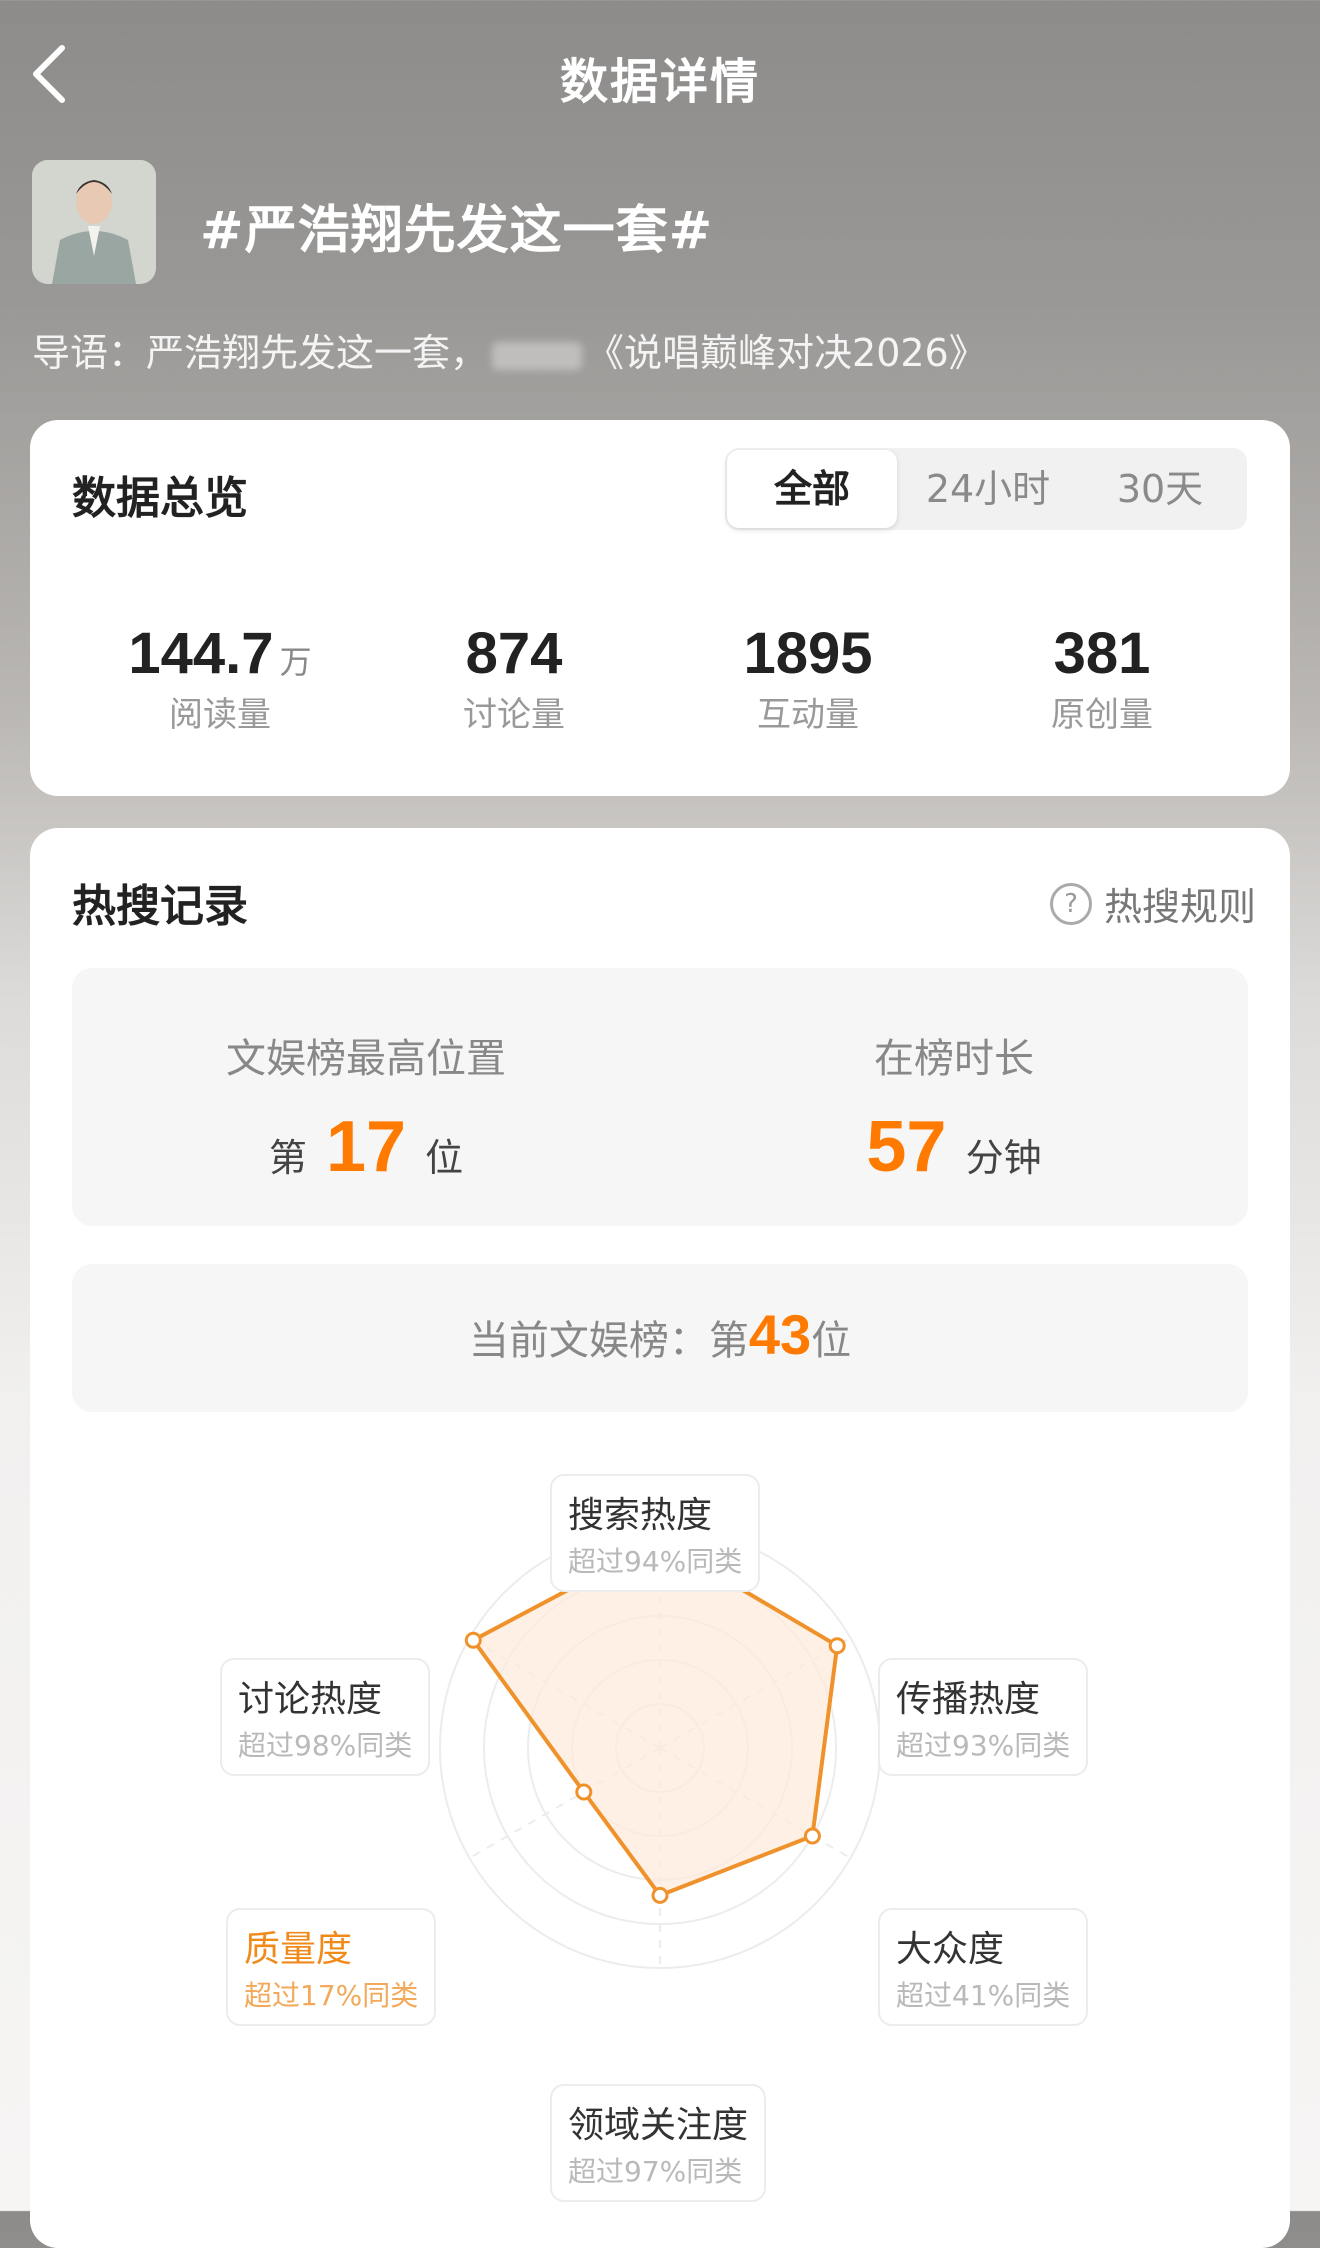  I want to click on page-title: 数据详情, so click(659, 82).